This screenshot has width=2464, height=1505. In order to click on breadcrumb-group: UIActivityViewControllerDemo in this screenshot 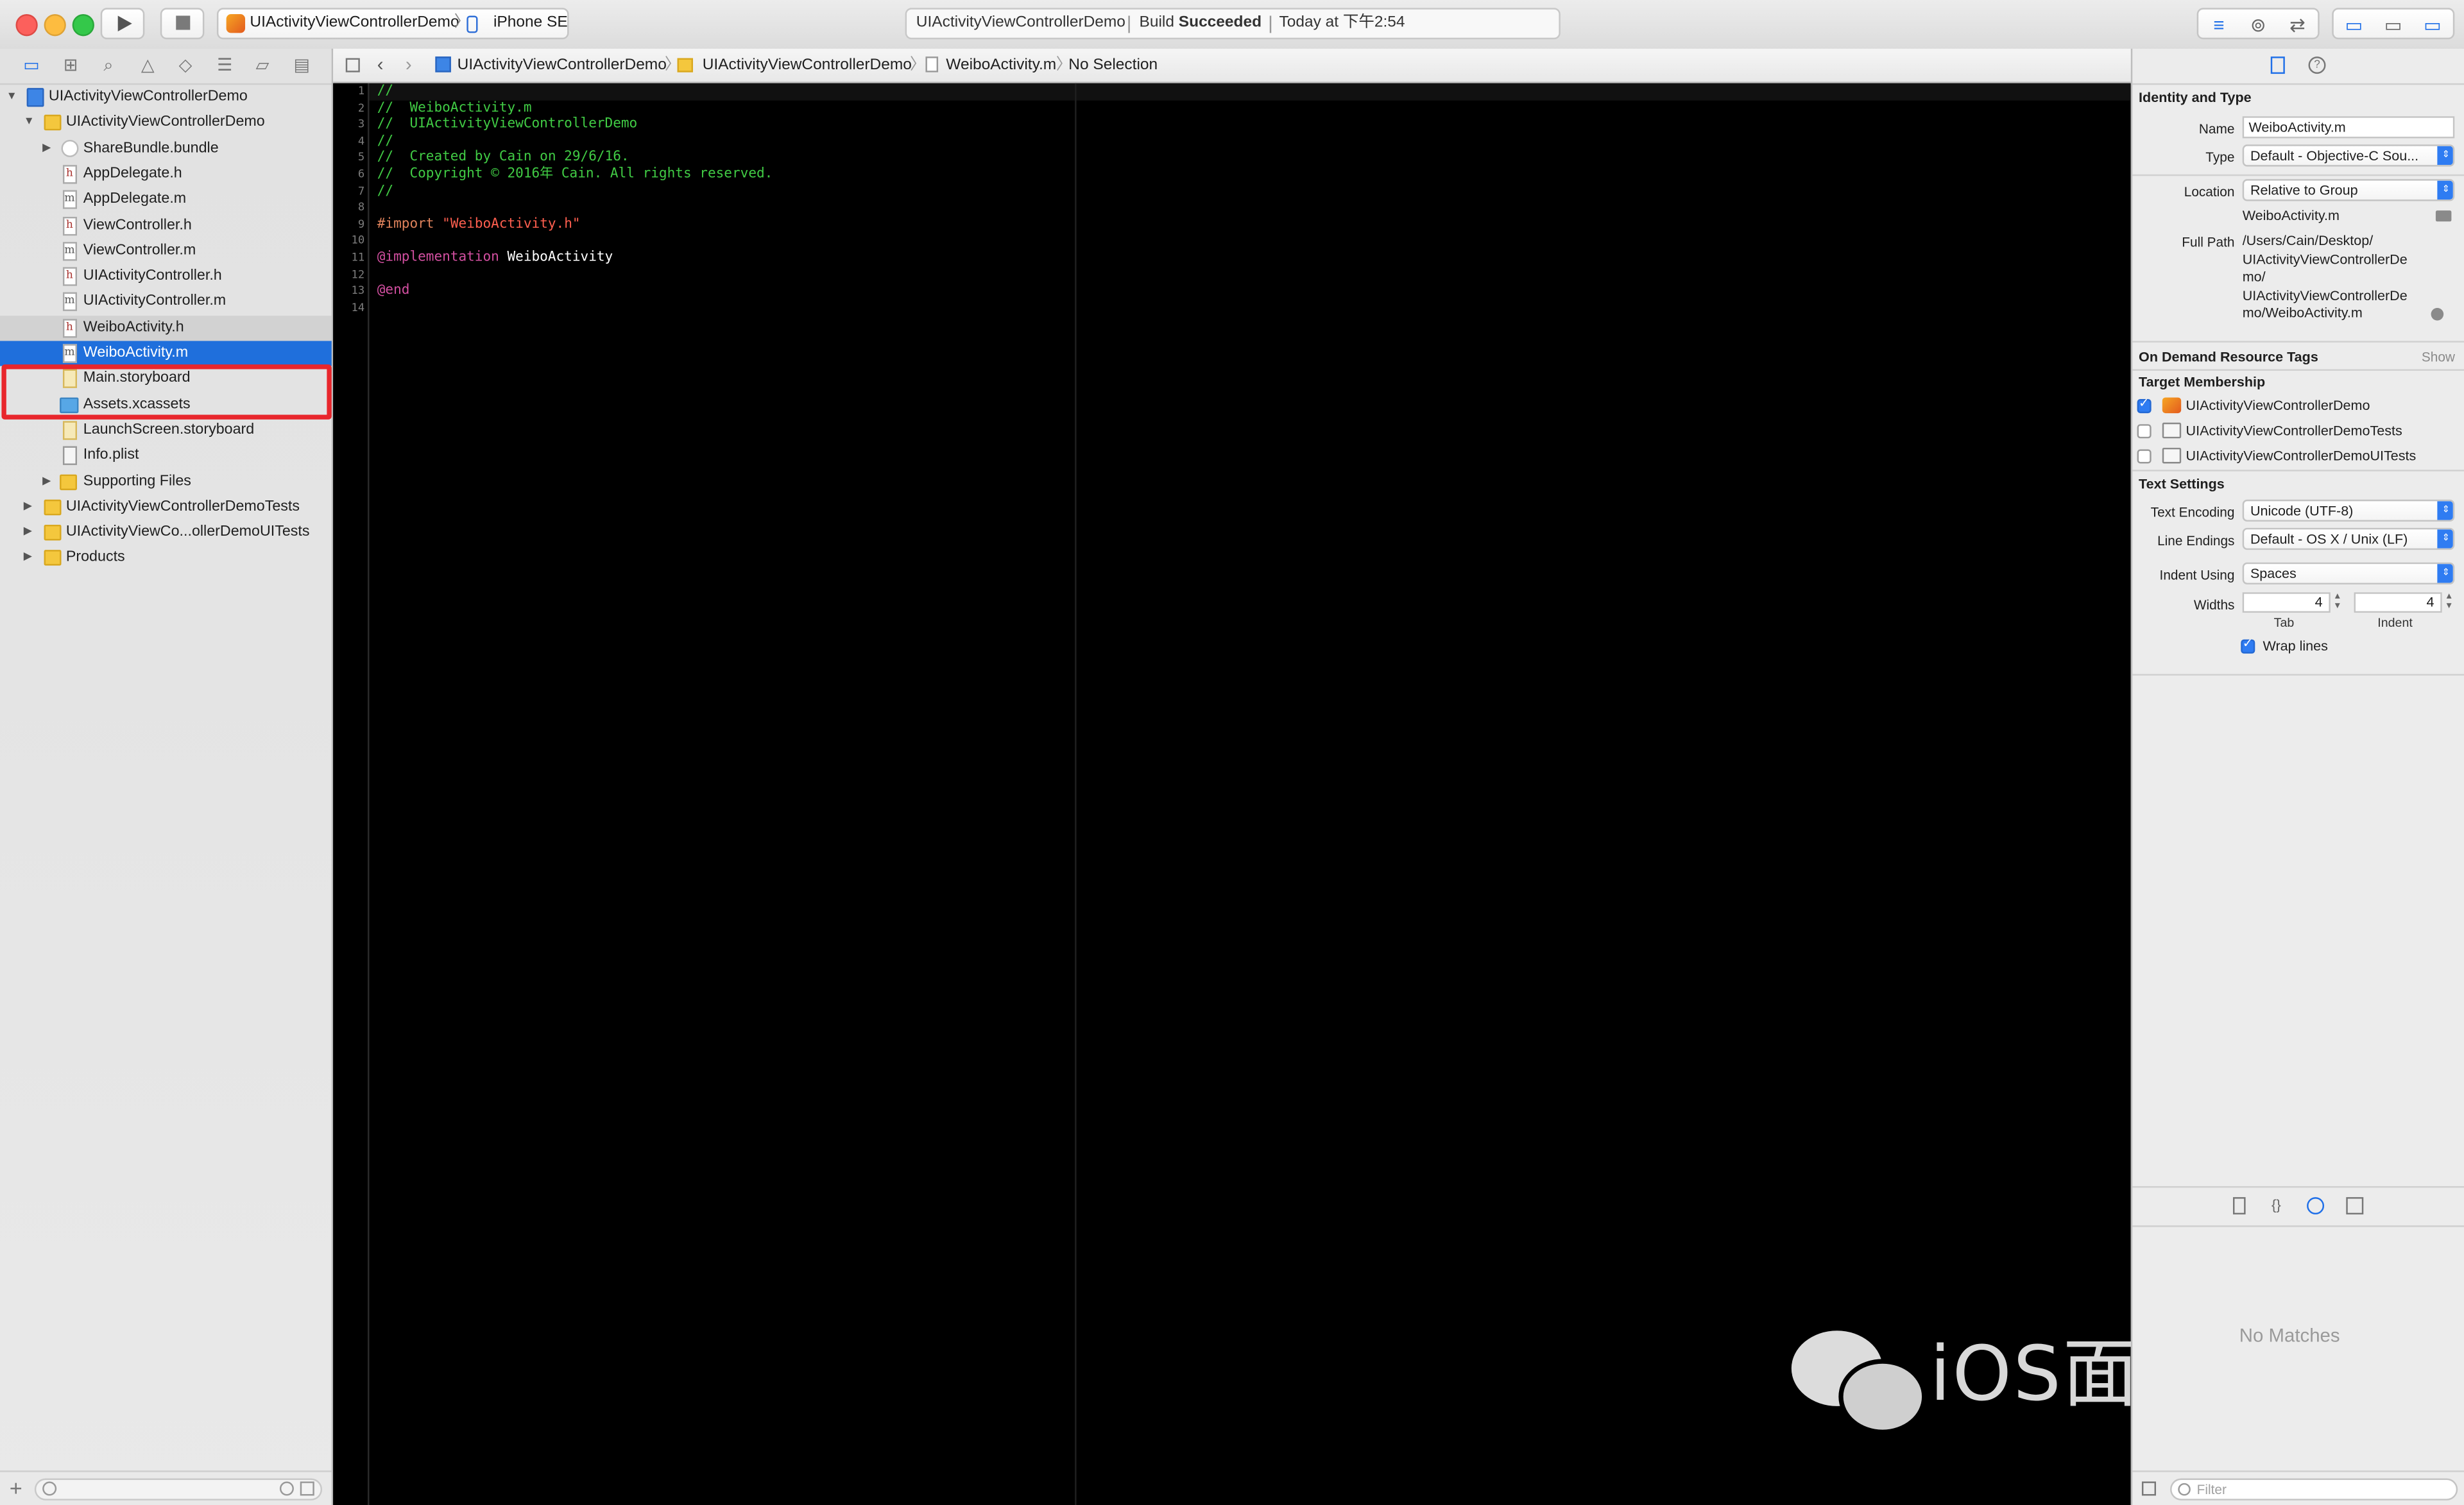, I will do `click(808, 65)`.